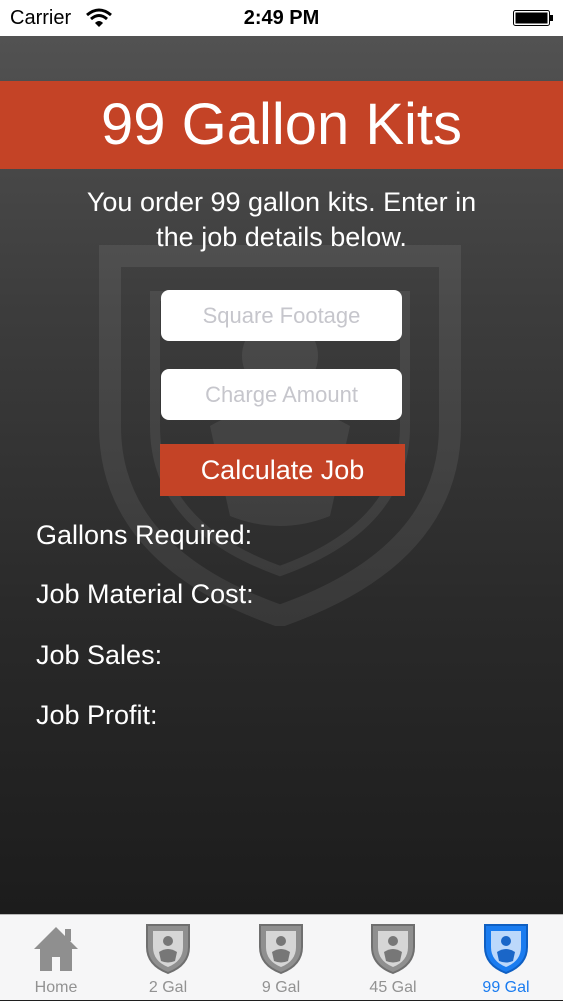 Image resolution: width=563 pixels, height=1001 pixels. I want to click on tab-99-gal: 99 Gal, so click(506, 958).